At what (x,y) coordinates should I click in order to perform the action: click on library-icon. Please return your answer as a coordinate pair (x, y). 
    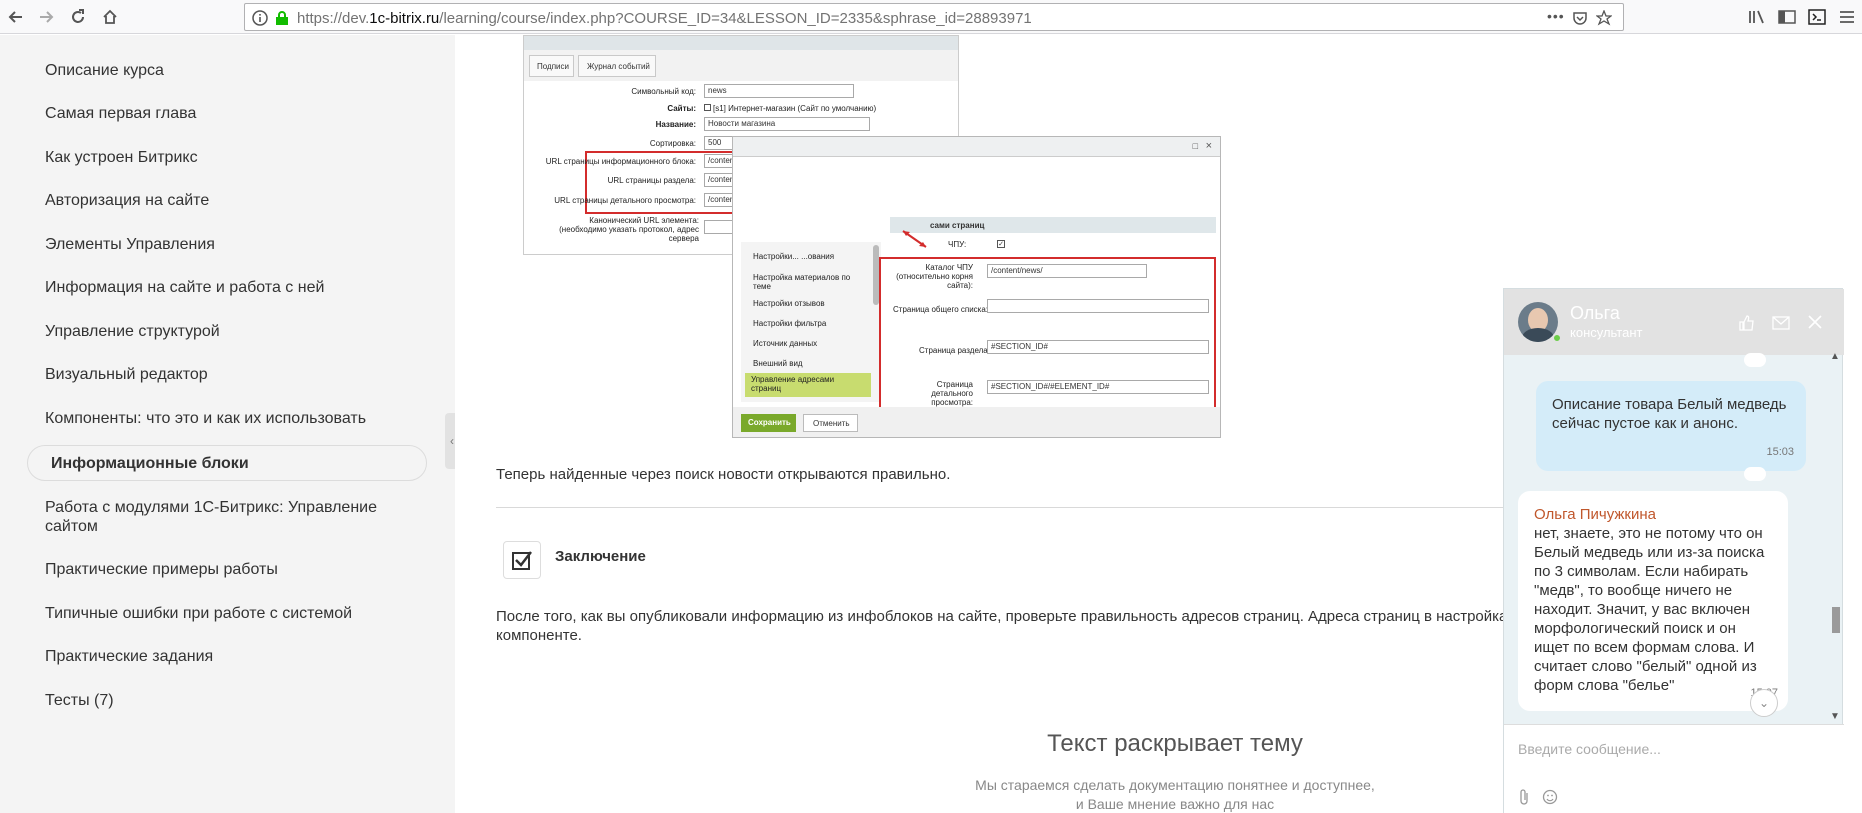
    Looking at the image, I should click on (1757, 17).